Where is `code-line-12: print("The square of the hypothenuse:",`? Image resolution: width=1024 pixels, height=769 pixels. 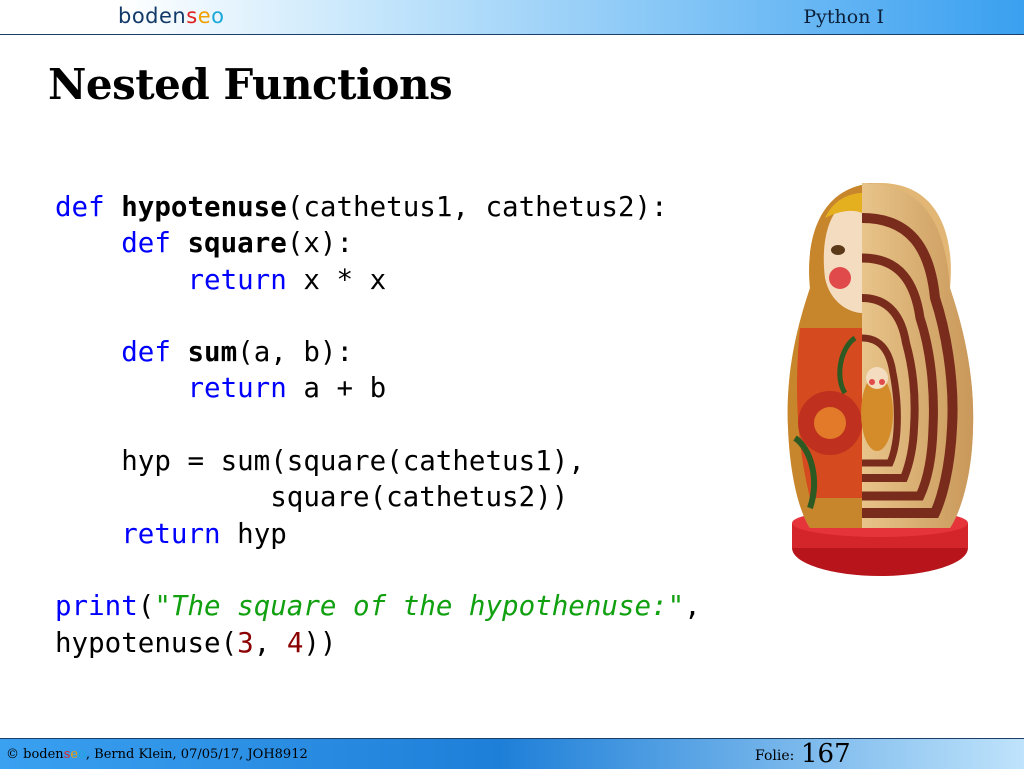
code-line-12: print("The square of the hypothenuse:", is located at coordinates (378, 606).